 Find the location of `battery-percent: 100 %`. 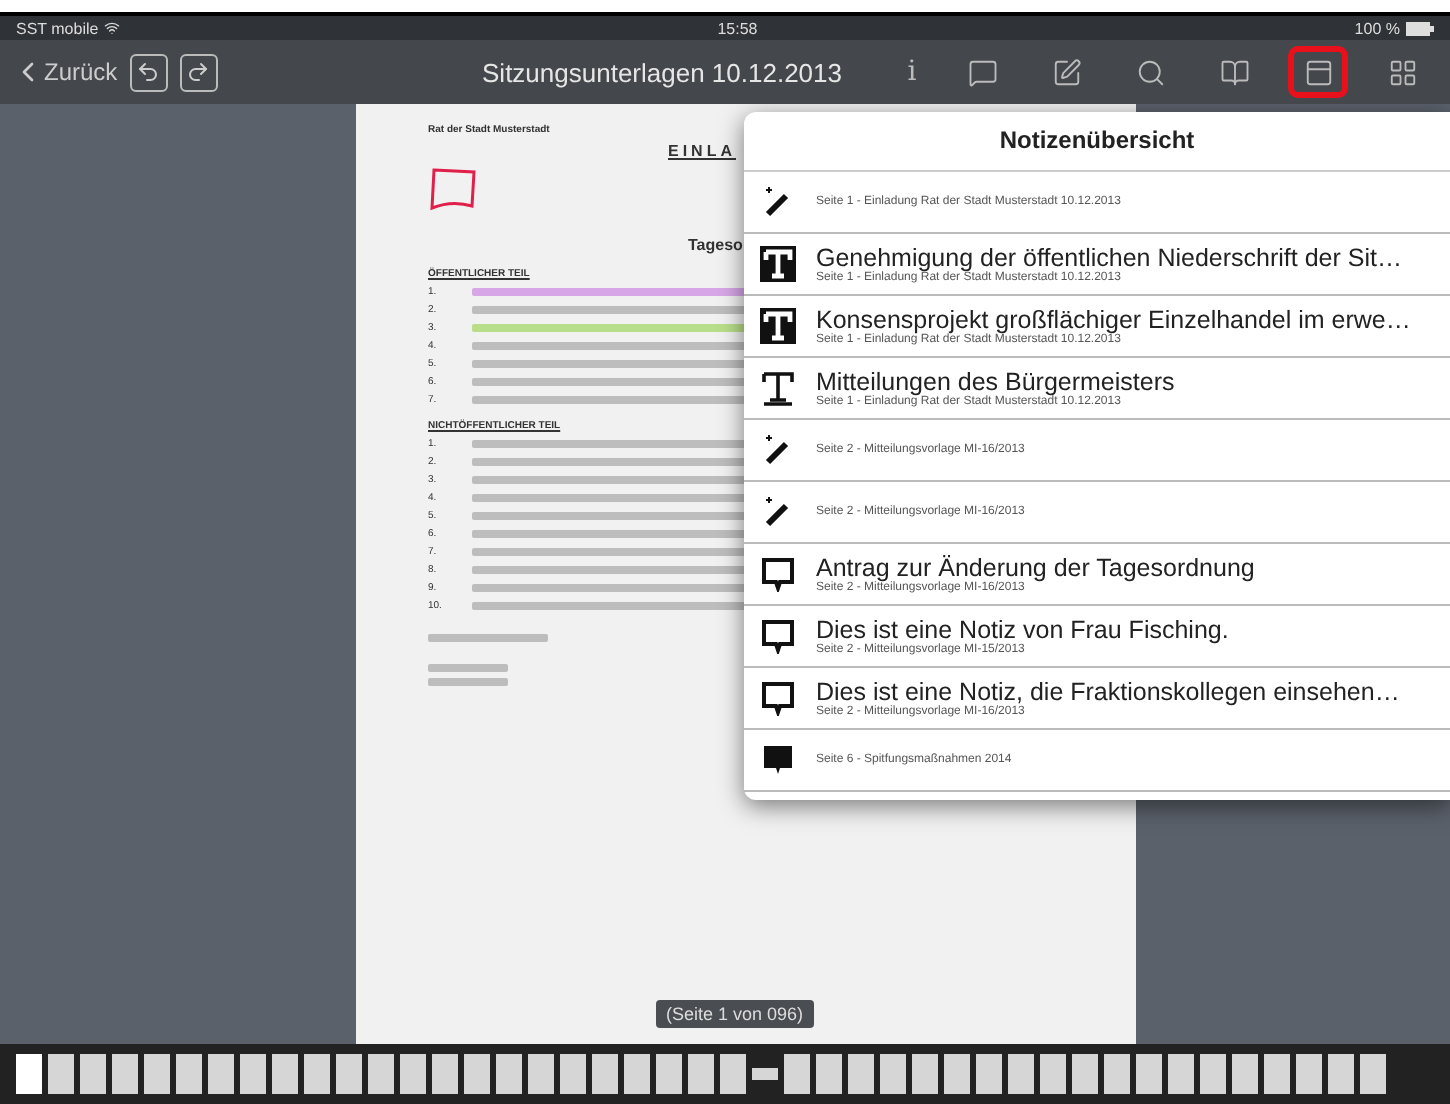

battery-percent: 100 % is located at coordinates (1377, 28).